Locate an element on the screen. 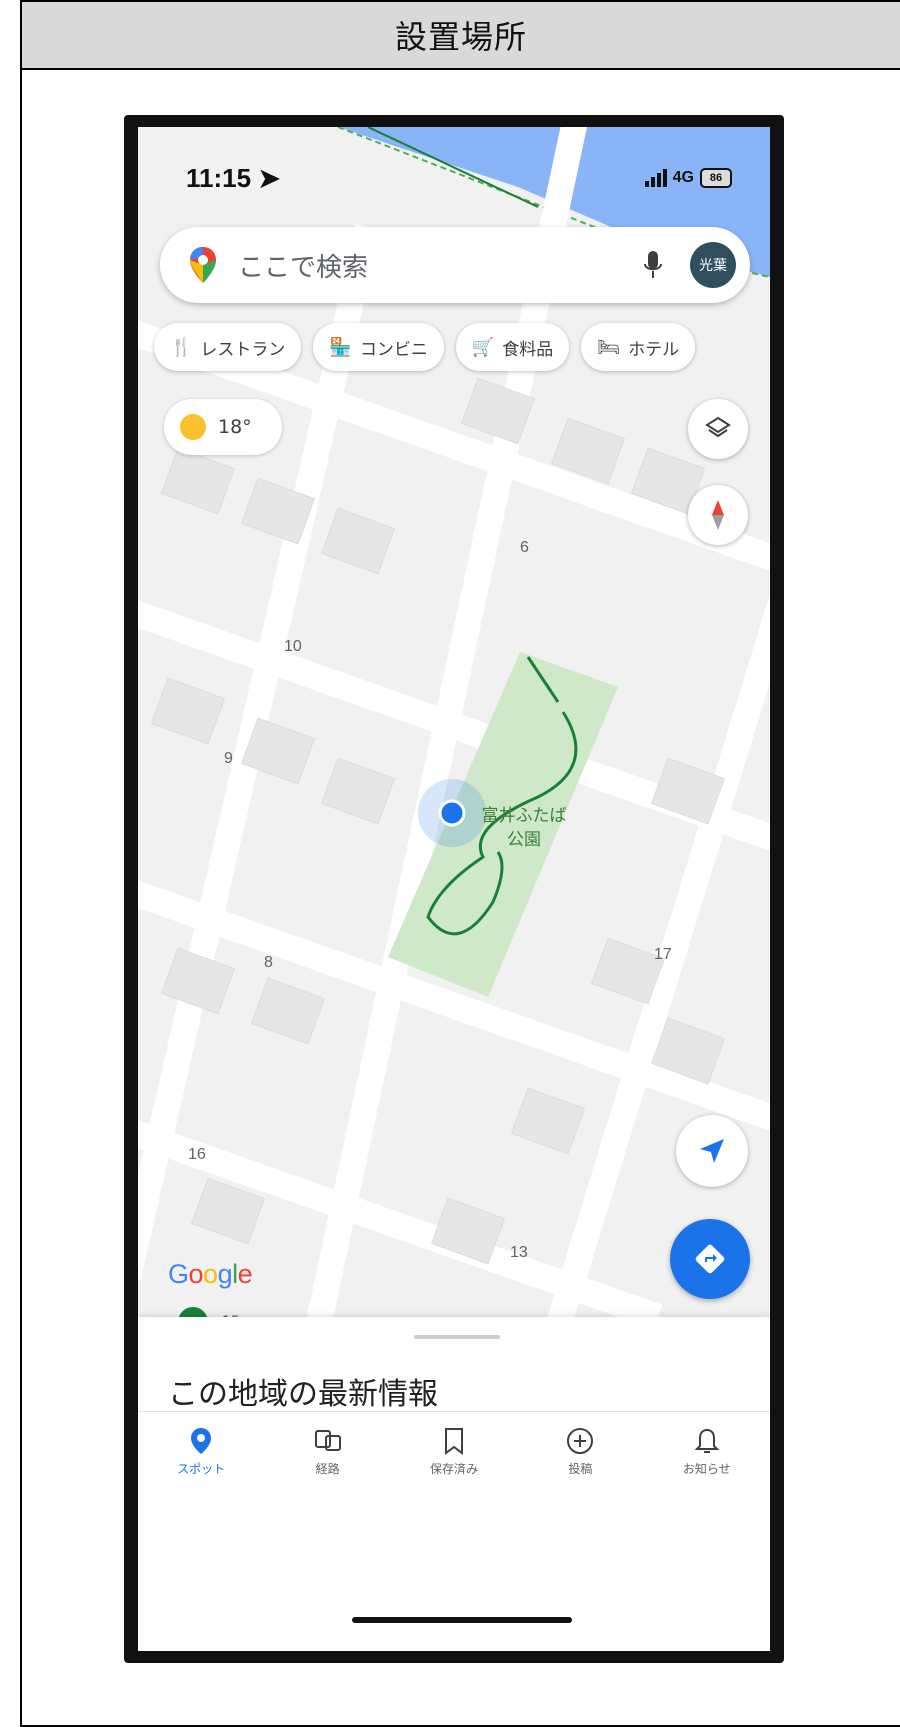 The height and width of the screenshot is (1727, 900). chip-label: ホテル is located at coordinates (654, 349).